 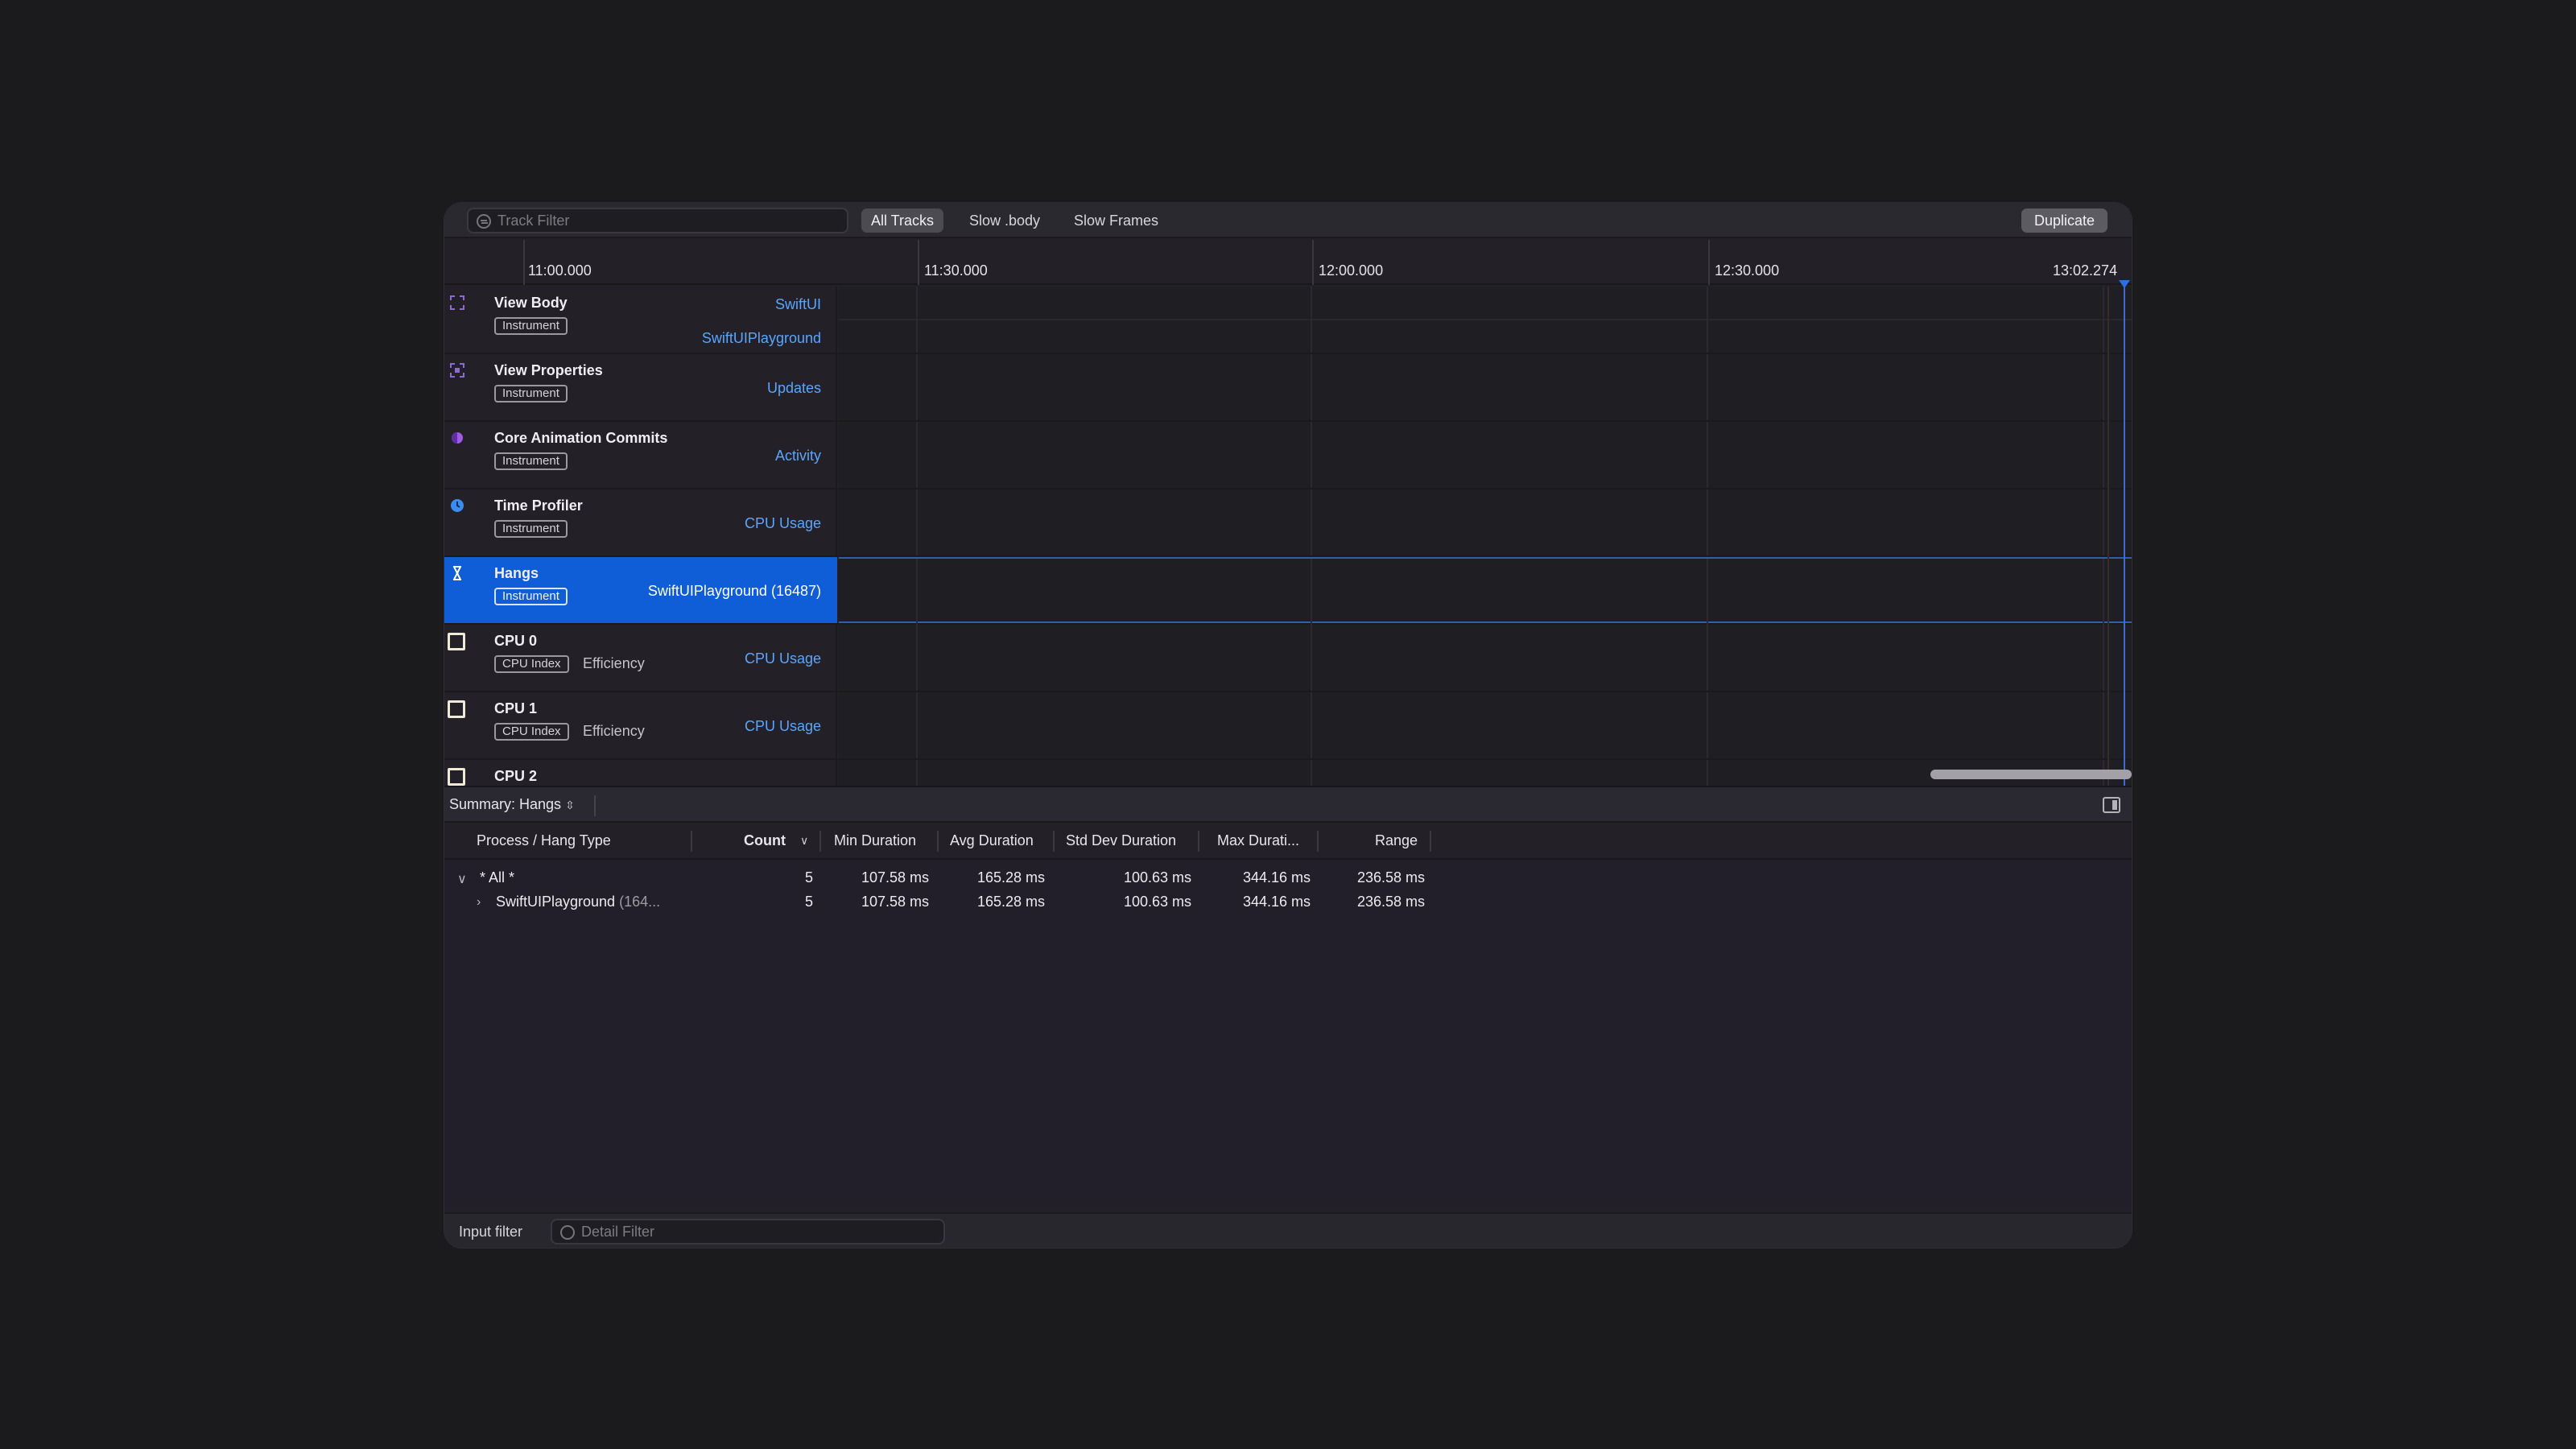 I want to click on track-header: CPU 0 CPU Index Efficiency CPU Usage, so click(x=640, y=658).